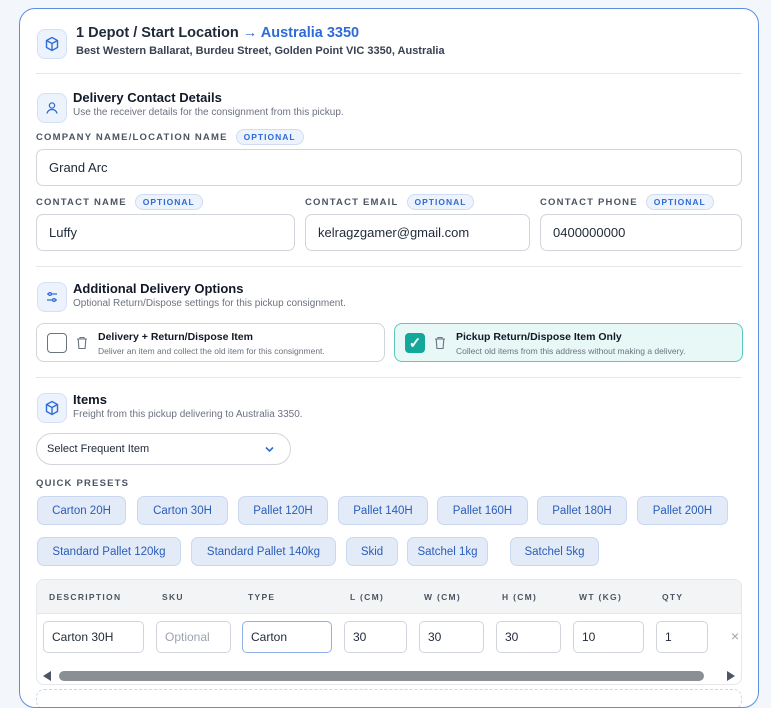  I want to click on preset-chip: Pallet 180H, so click(582, 510).